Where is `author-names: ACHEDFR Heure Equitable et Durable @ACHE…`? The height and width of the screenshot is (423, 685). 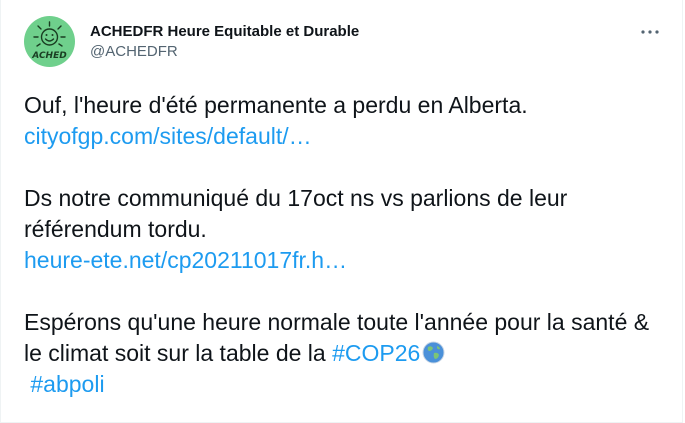
author-names: ACHEDFR Heure Equitable et Durable @ACHE… is located at coordinates (224, 42).